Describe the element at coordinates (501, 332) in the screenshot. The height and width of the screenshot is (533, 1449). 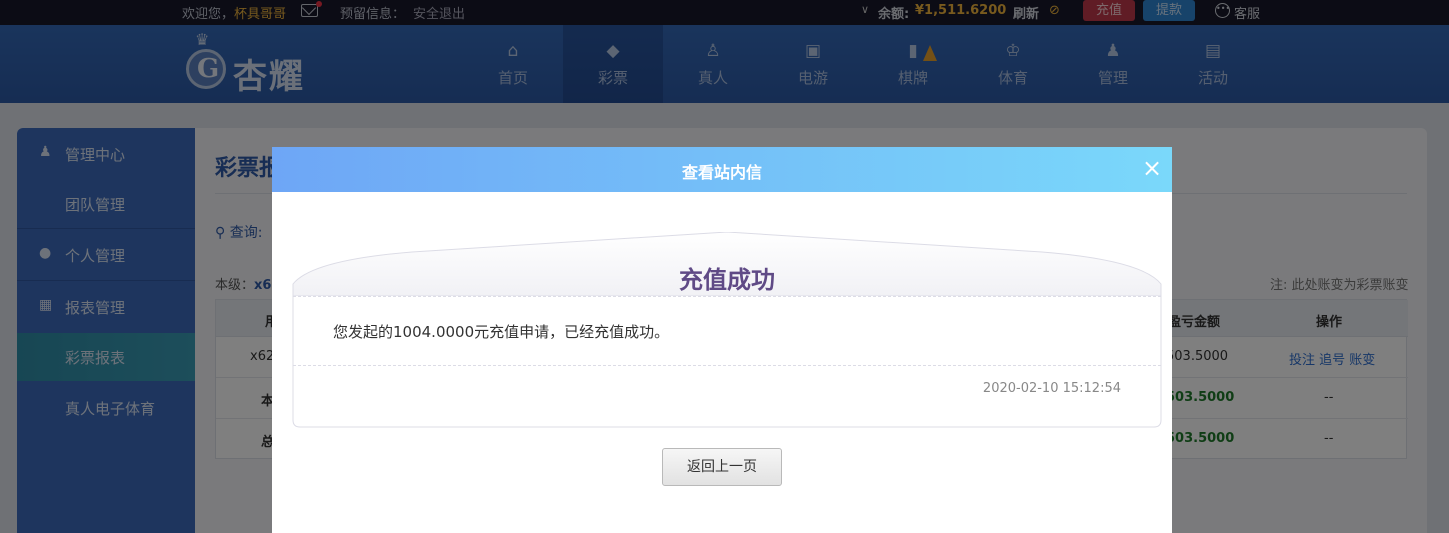
I see `message-body: 您发起的1004.0000元充值申请，已经充值成功。` at that location.